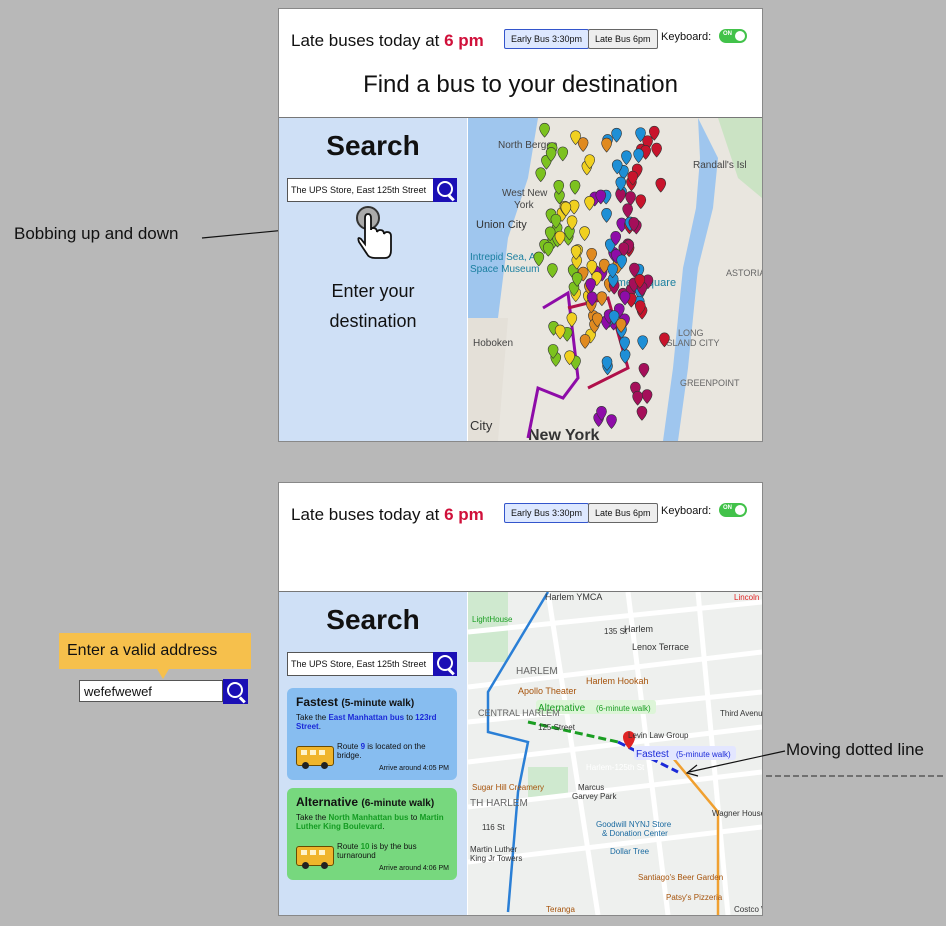  What do you see at coordinates (508, 787) in the screenshot?
I see `svg-text: Sugar Hill Creamery` at bounding box center [508, 787].